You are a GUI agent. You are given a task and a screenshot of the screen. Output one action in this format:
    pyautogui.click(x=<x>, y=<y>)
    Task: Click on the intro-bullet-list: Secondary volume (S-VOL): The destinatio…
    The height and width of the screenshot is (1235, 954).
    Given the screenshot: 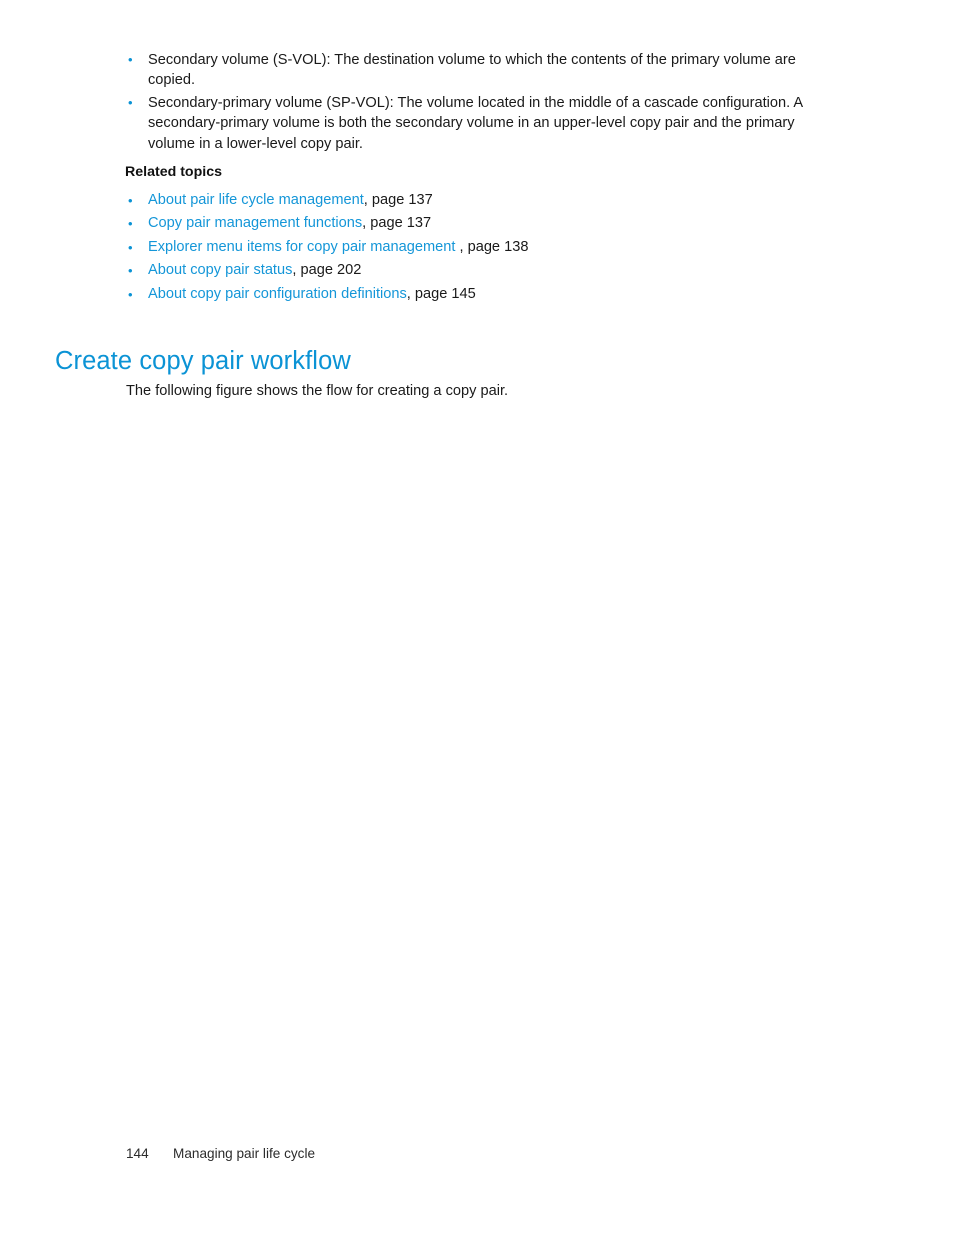 What is the action you would take?
    pyautogui.click(x=471, y=103)
    